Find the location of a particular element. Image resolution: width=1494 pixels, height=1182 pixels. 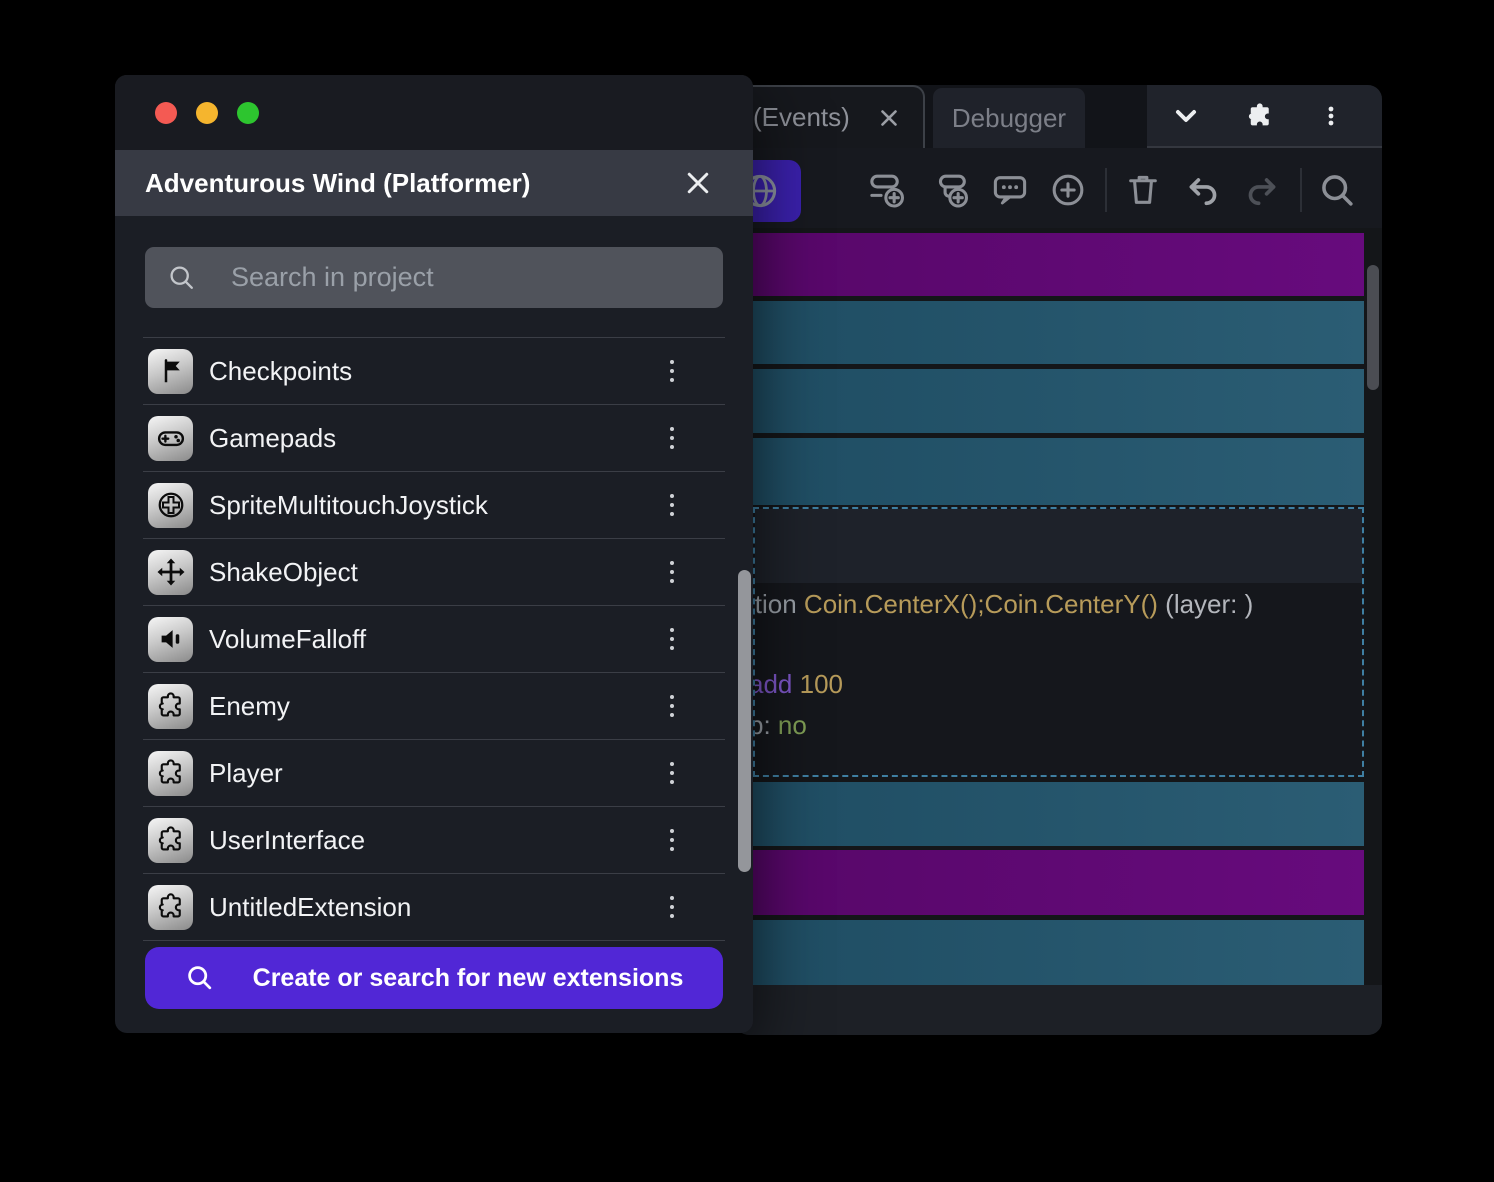

chevron-down-icon is located at coordinates (1186, 116).